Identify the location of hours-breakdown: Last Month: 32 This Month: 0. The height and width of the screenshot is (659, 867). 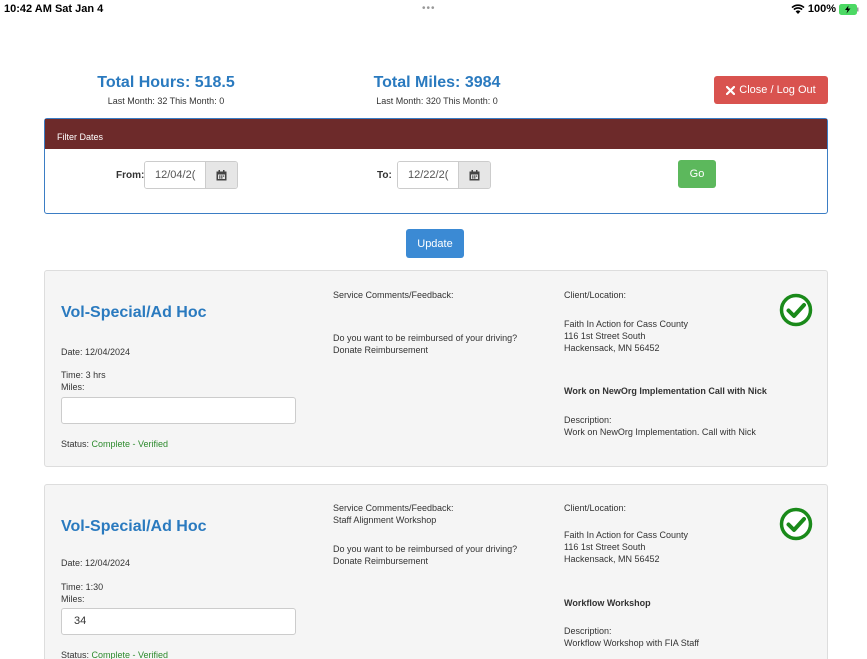
(166, 101).